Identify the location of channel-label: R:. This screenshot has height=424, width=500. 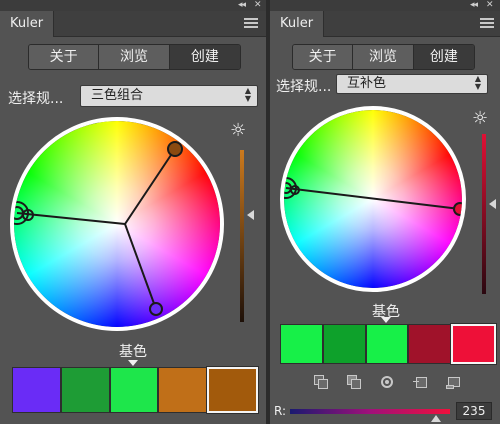
(280, 411).